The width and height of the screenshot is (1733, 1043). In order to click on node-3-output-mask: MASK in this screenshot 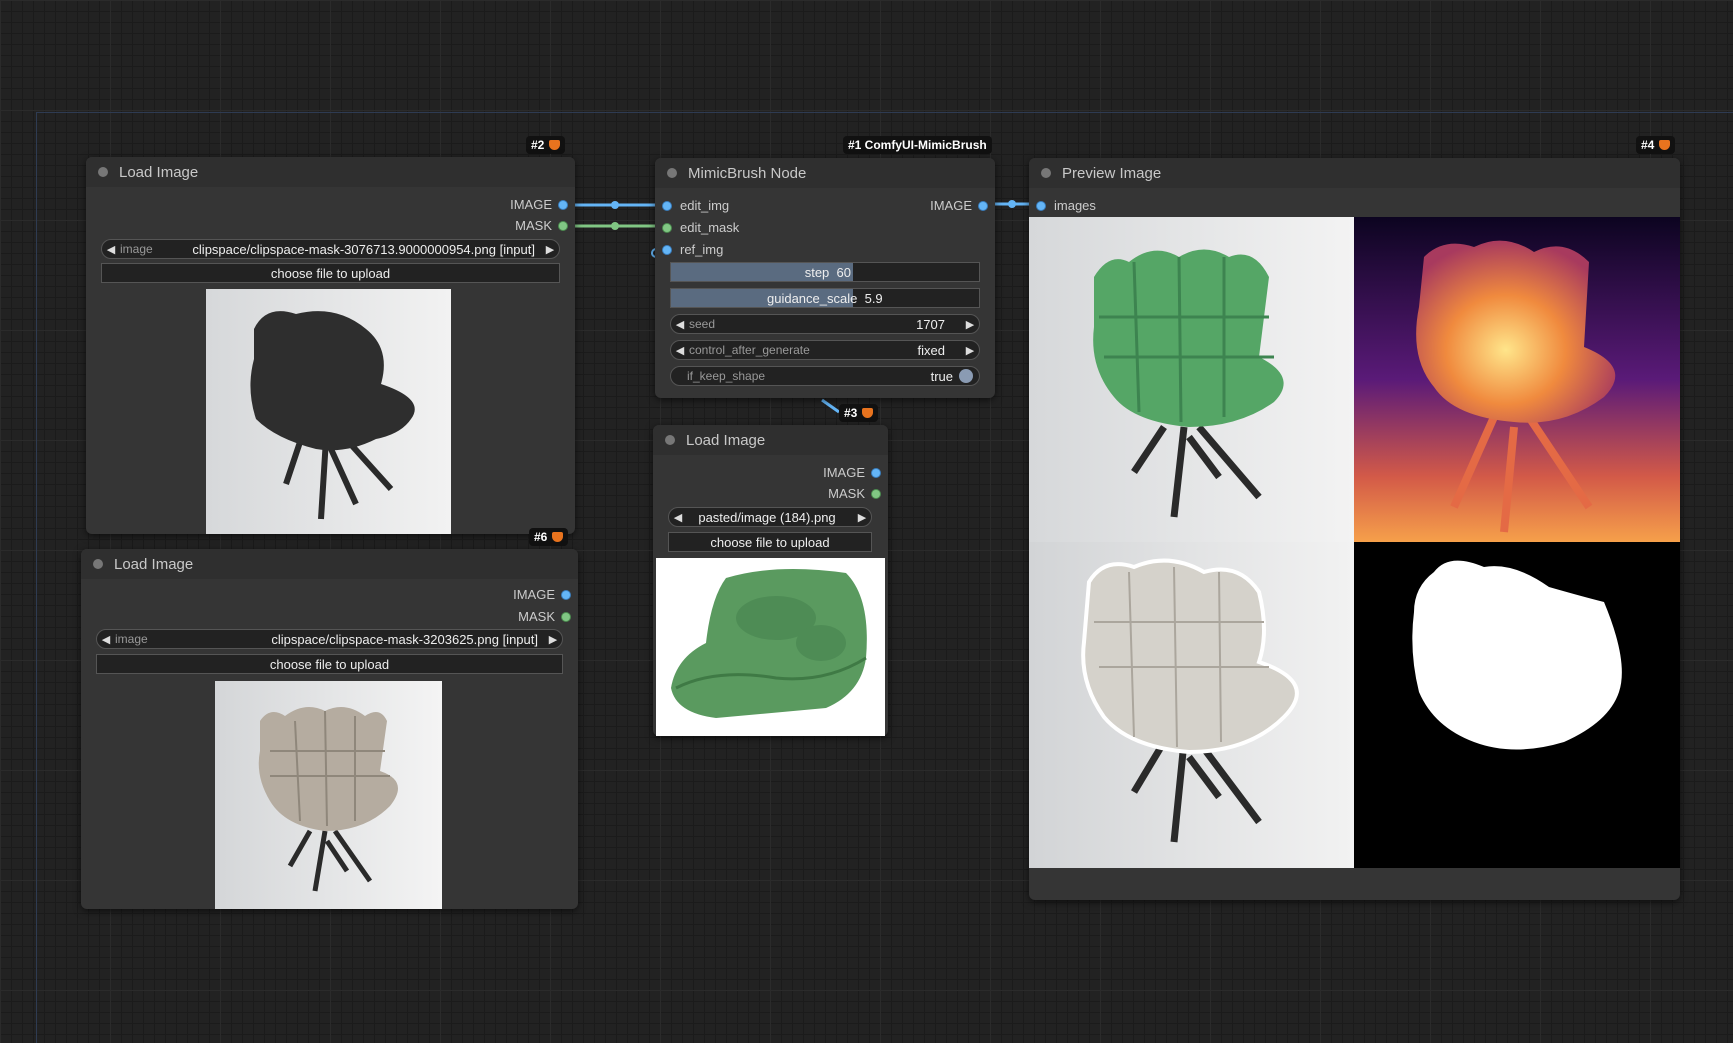, I will do `click(854, 493)`.